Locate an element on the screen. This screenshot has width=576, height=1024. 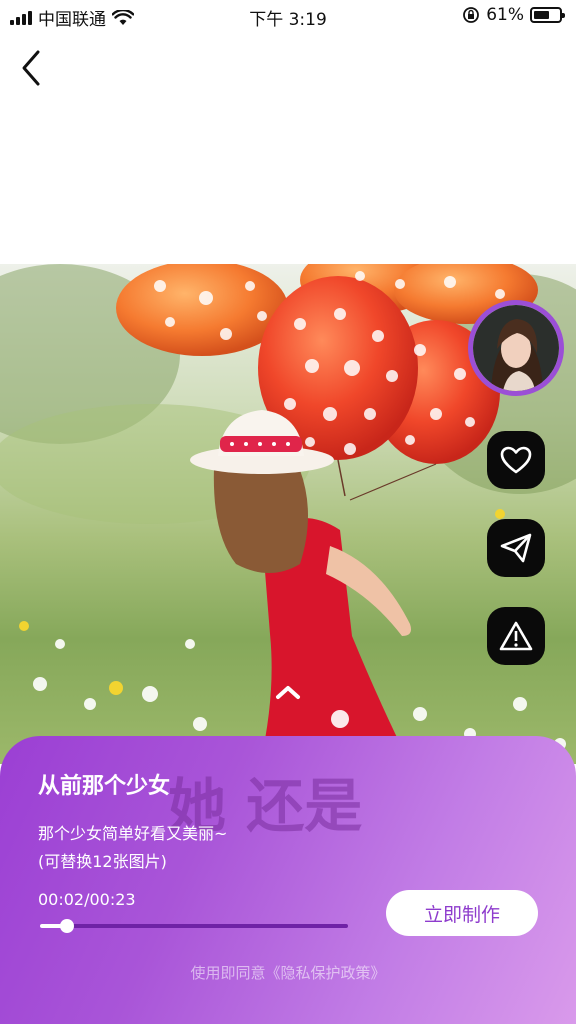
share-button is located at coordinates (516, 548).